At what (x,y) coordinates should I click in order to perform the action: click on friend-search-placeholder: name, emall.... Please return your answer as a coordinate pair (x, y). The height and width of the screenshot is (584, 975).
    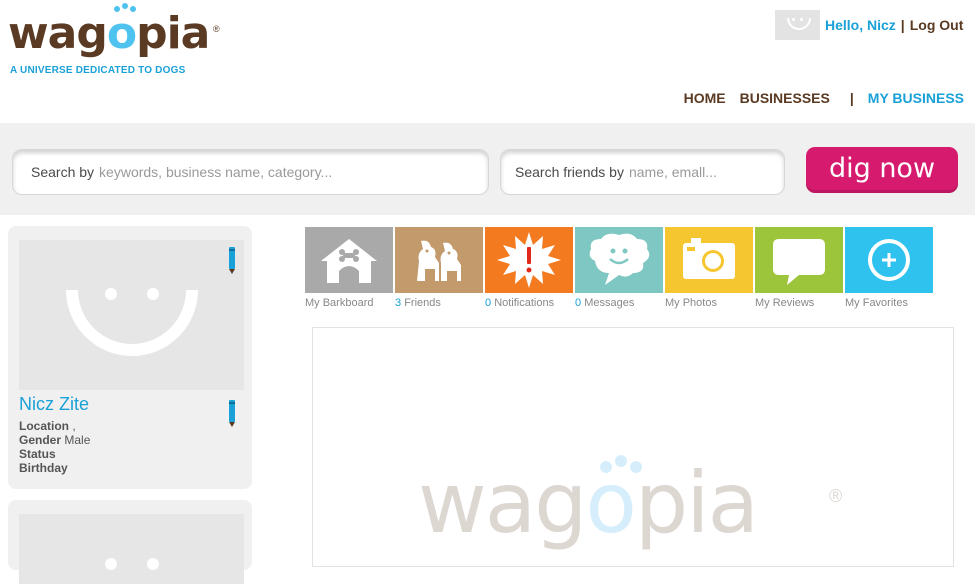
    Looking at the image, I should click on (672, 172).